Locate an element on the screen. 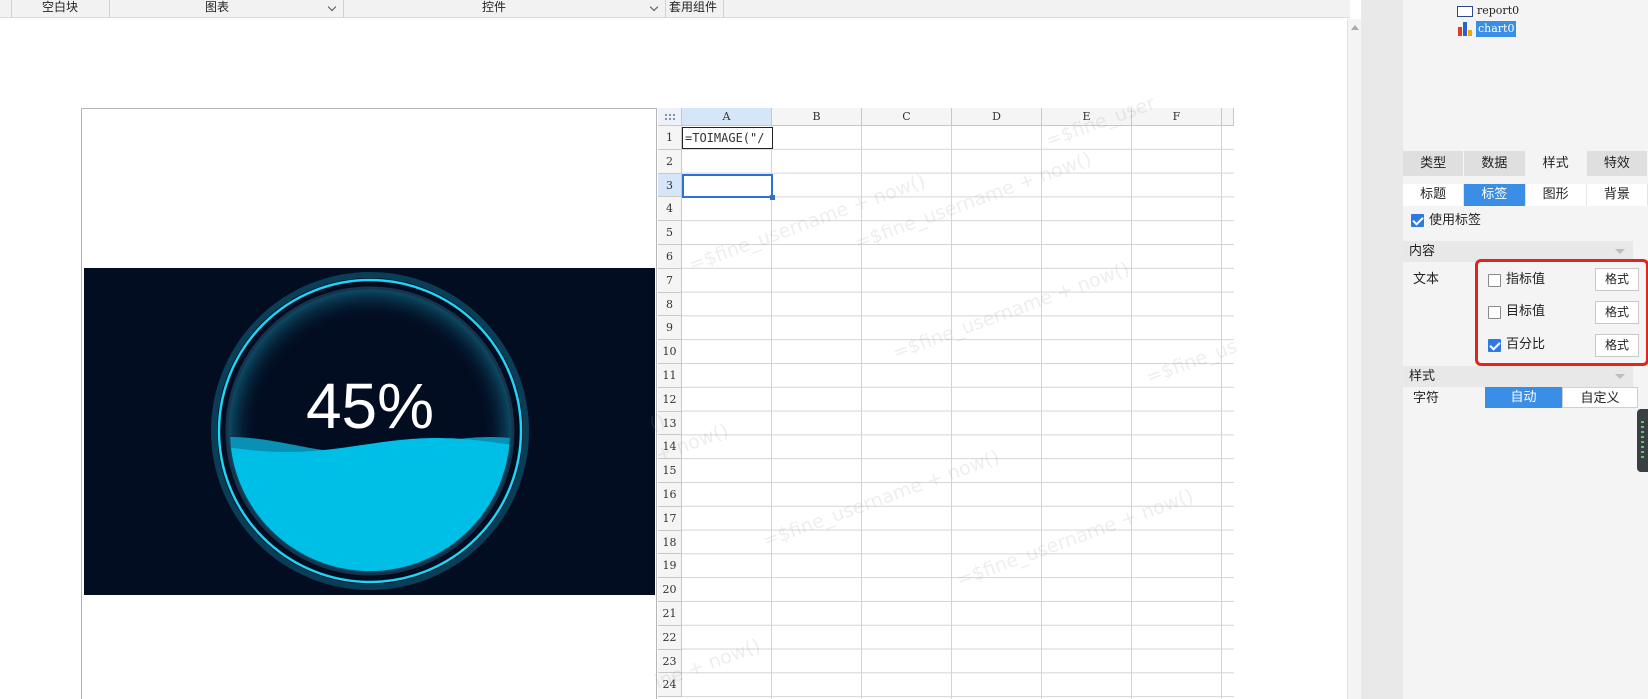  liquid-gauge-svg: 45% is located at coordinates (370, 431).